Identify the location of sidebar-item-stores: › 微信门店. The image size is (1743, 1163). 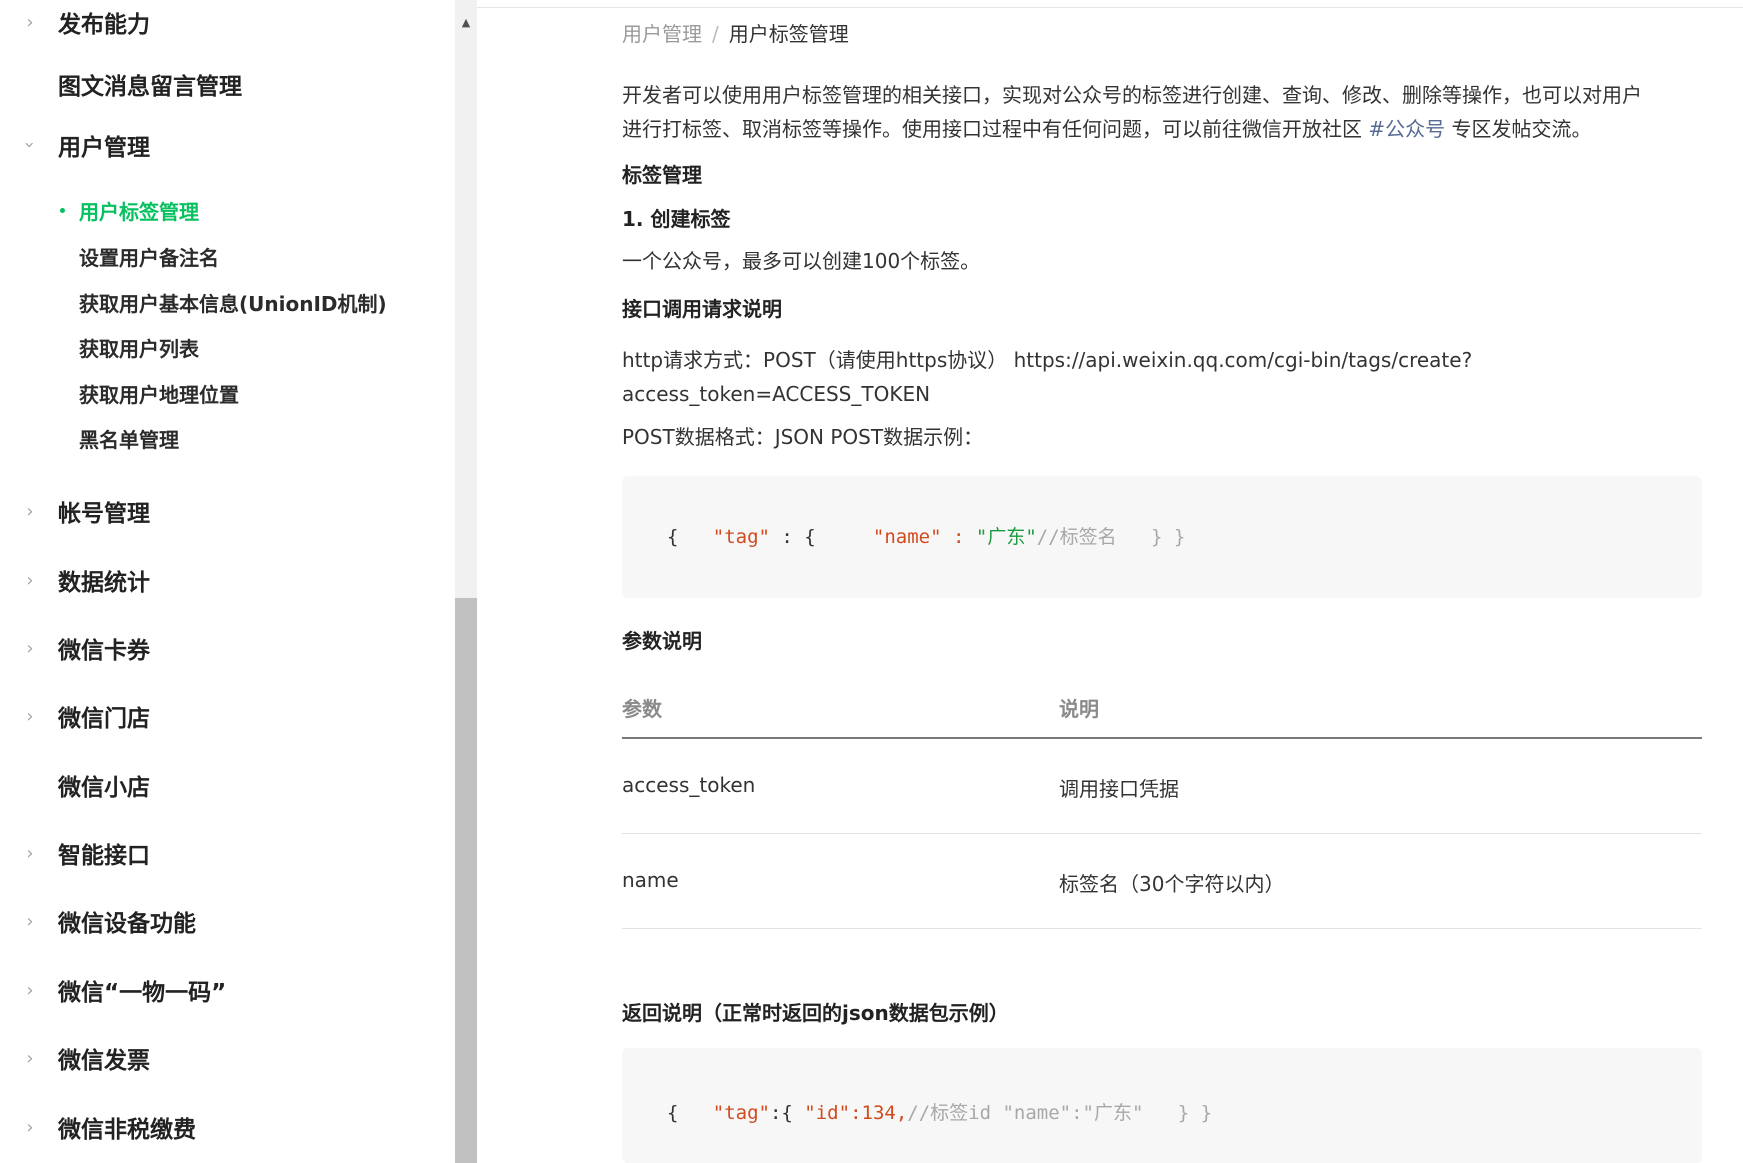
(227, 716).